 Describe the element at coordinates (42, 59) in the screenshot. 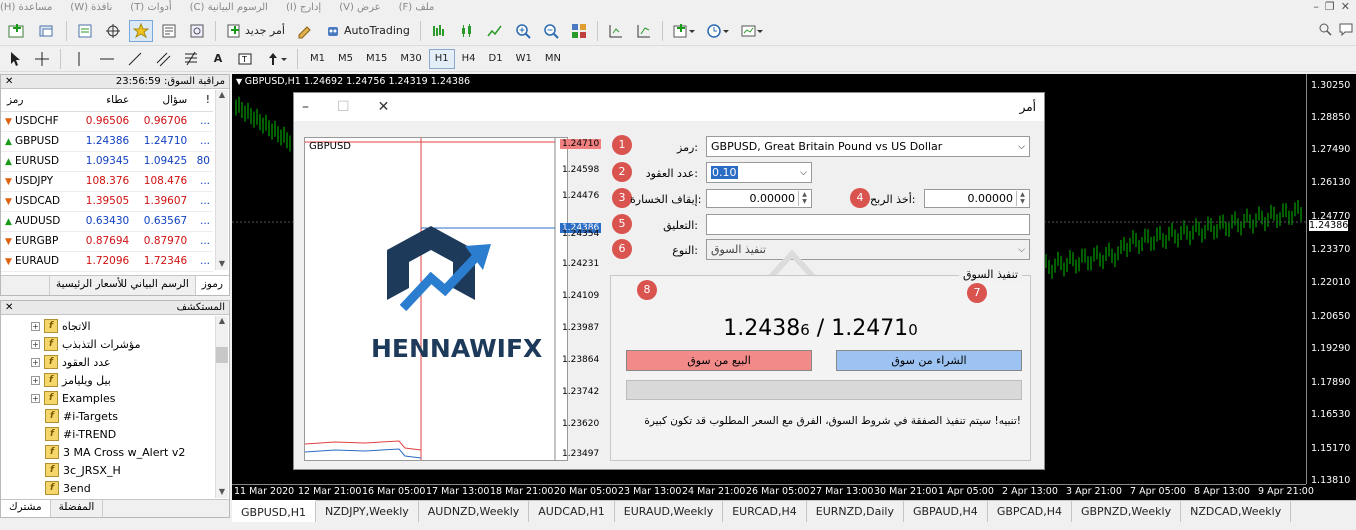

I see `crosshair-icon` at that location.